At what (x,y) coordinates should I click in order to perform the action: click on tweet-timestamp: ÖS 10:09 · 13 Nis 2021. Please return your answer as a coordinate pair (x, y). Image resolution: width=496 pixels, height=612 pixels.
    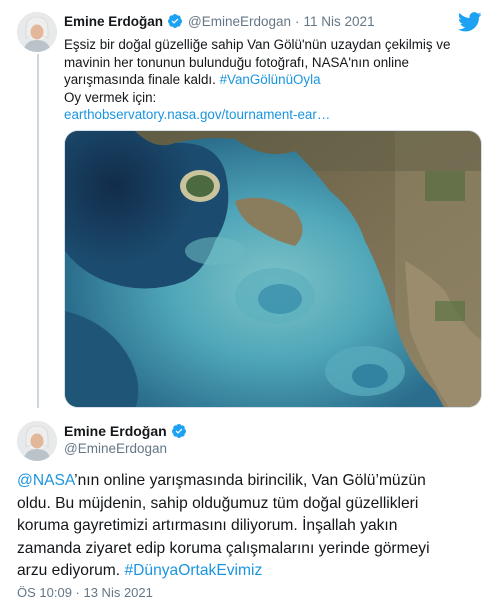
    Looking at the image, I should click on (85, 592).